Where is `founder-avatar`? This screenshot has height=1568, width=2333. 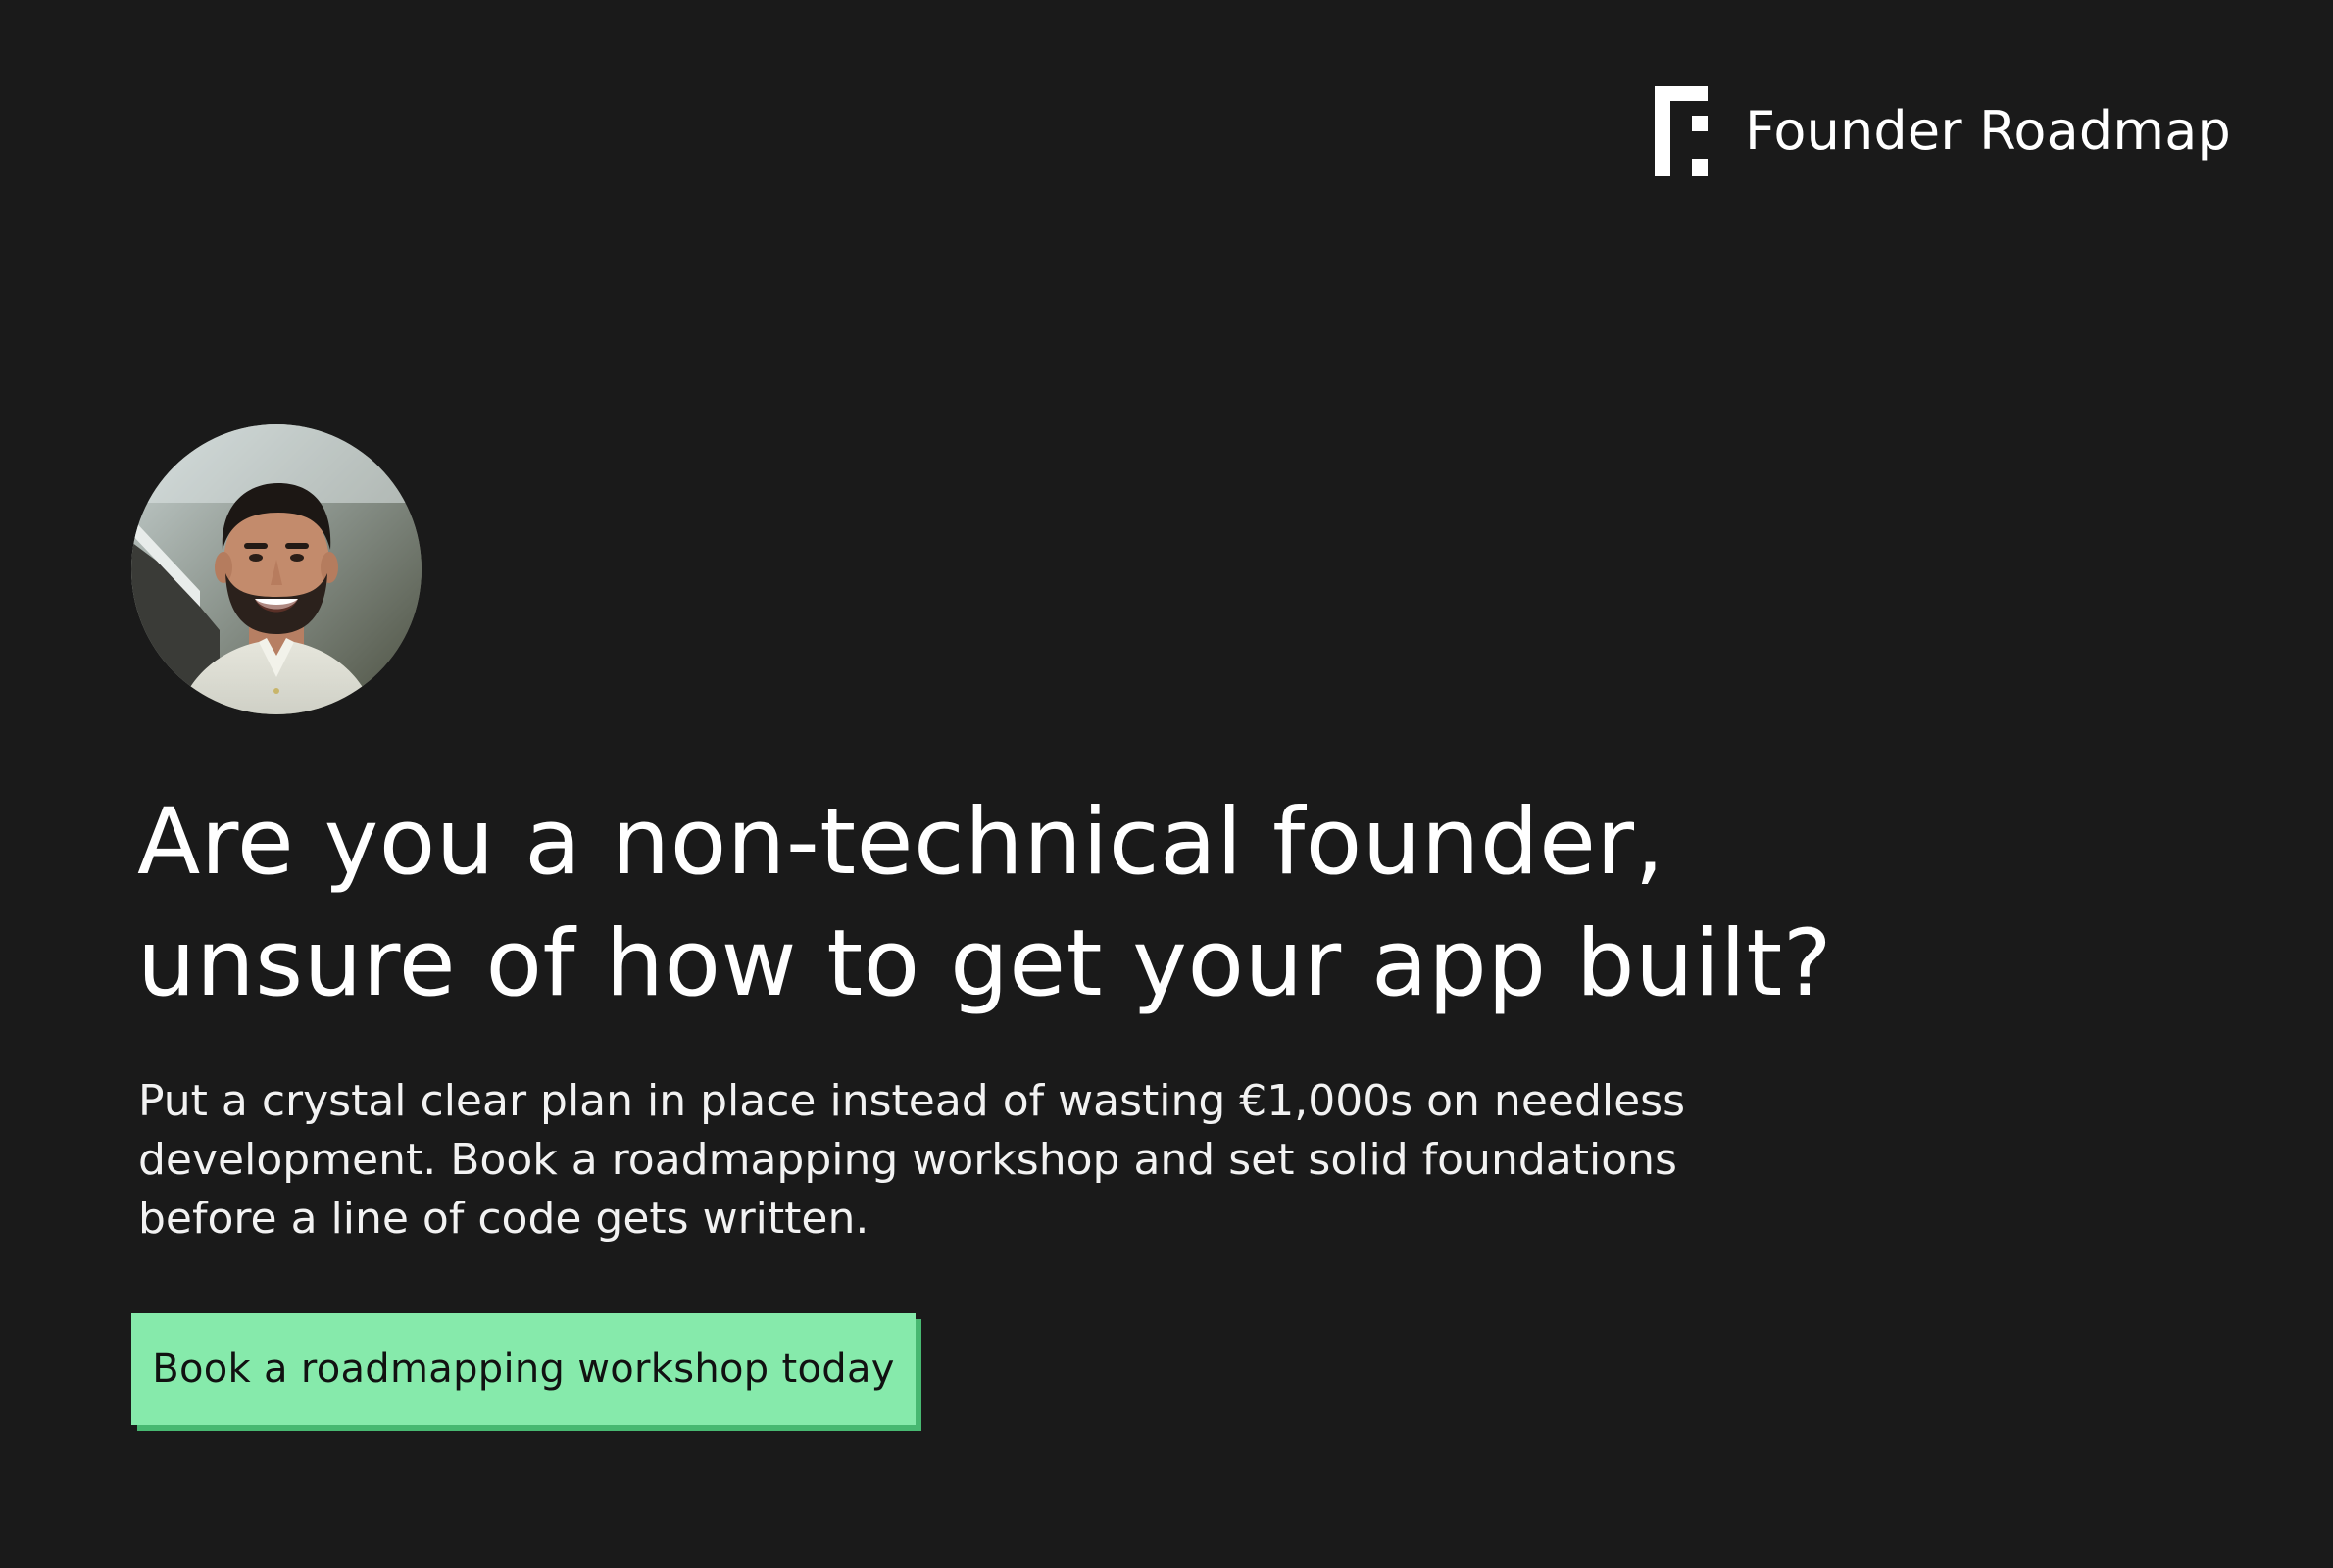
founder-avatar is located at coordinates (276, 569).